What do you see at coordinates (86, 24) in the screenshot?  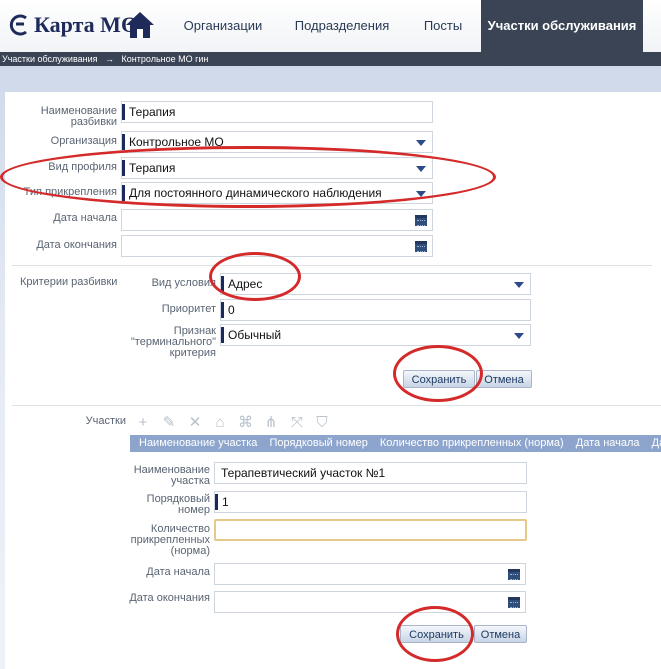 I see `app-title: Карта МО` at bounding box center [86, 24].